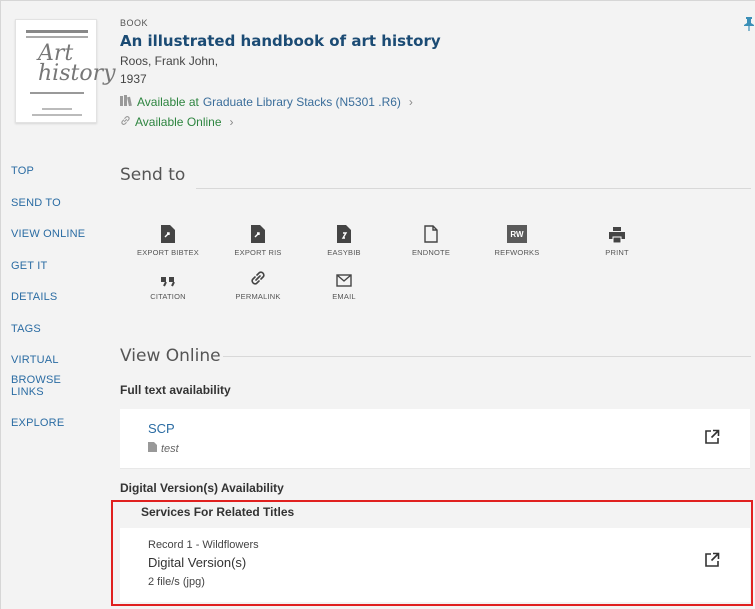  I want to click on online-availability: Available Online ›, so click(177, 122).